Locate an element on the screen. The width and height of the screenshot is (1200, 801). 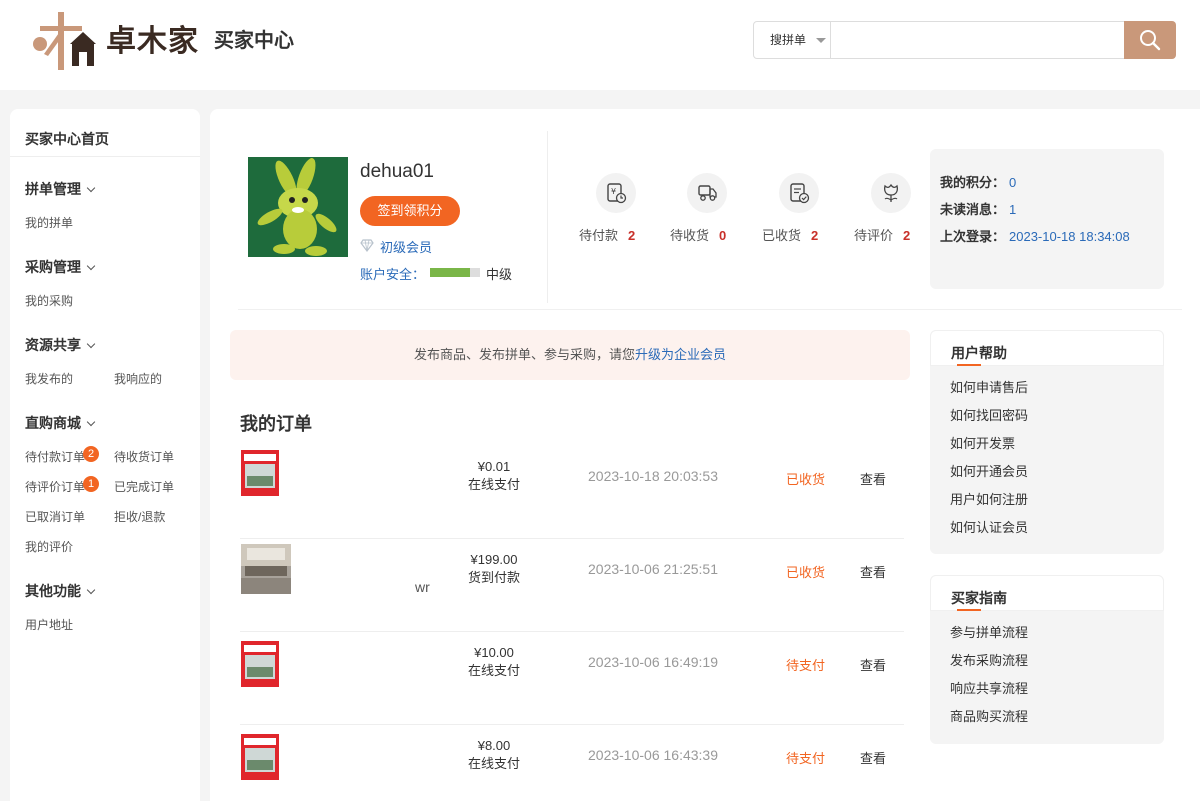
sidebar-group-group-buy: 拼单管理 is located at coordinates (60, 189).